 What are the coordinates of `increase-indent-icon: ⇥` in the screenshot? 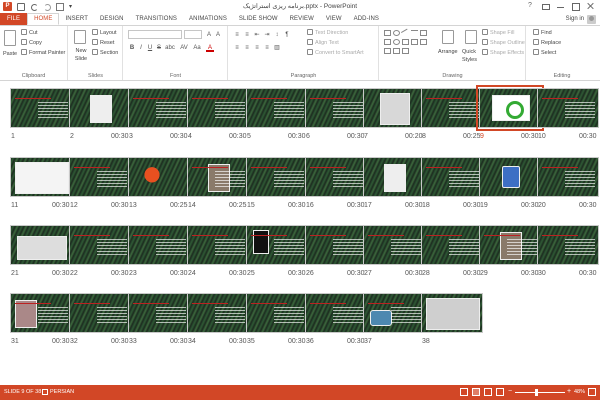 It's located at (267, 35).